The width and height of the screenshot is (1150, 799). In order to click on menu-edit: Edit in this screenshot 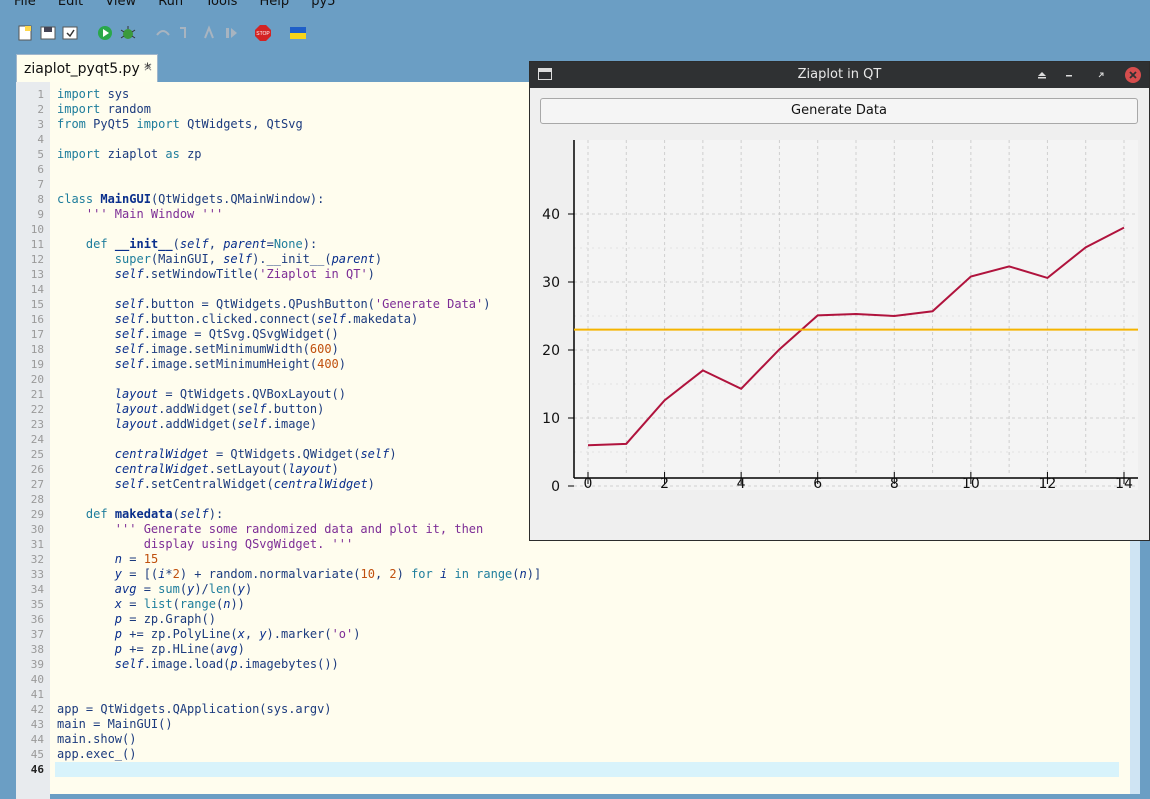, I will do `click(70, 4)`.